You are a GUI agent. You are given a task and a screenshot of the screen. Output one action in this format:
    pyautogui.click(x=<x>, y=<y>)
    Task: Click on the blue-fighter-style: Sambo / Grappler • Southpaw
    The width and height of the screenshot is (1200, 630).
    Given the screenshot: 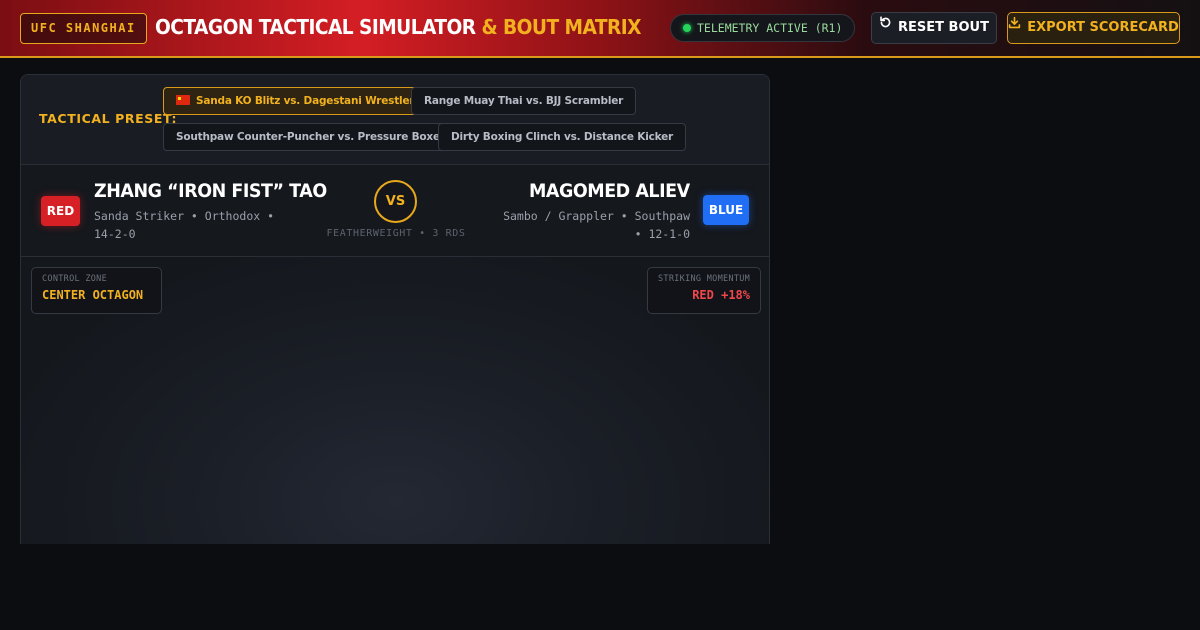 What is the action you would take?
    pyautogui.click(x=596, y=216)
    